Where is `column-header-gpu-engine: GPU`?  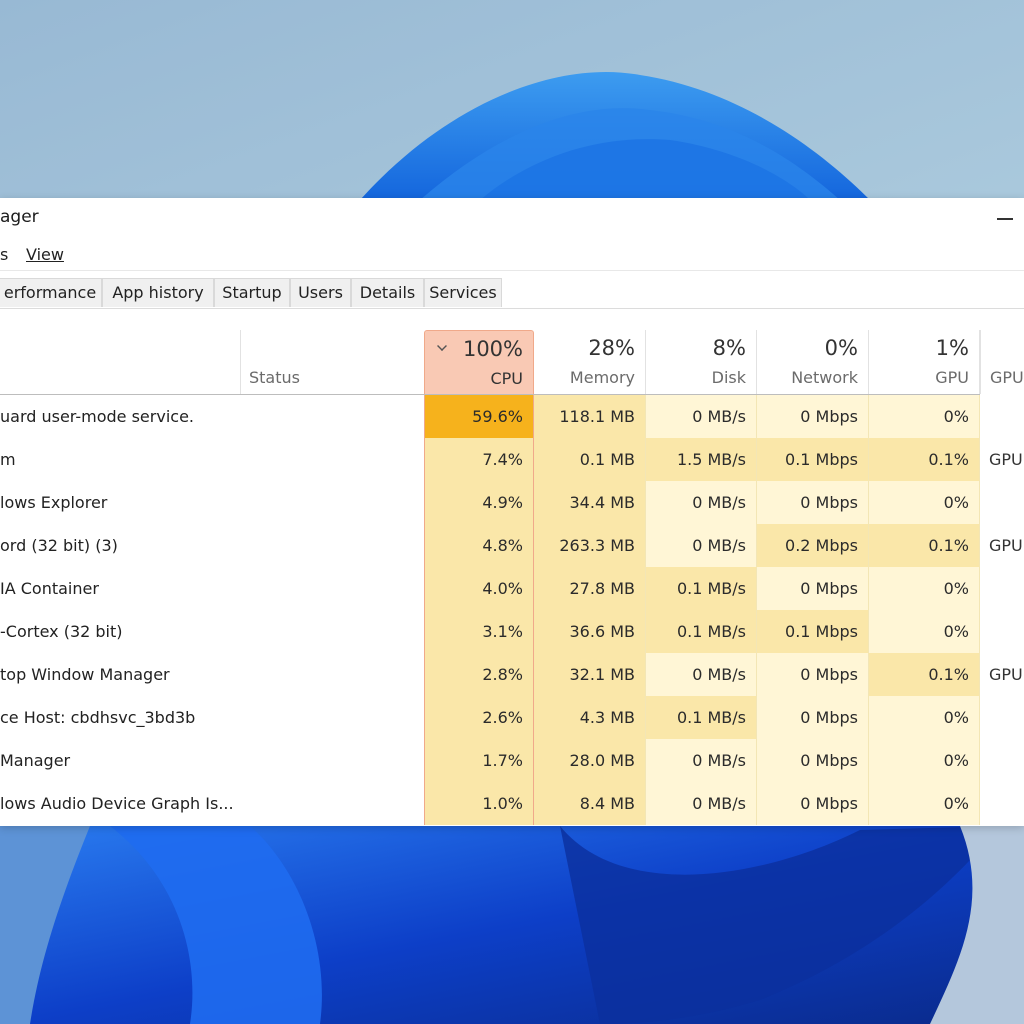 column-header-gpu-engine: GPU is located at coordinates (1002, 362).